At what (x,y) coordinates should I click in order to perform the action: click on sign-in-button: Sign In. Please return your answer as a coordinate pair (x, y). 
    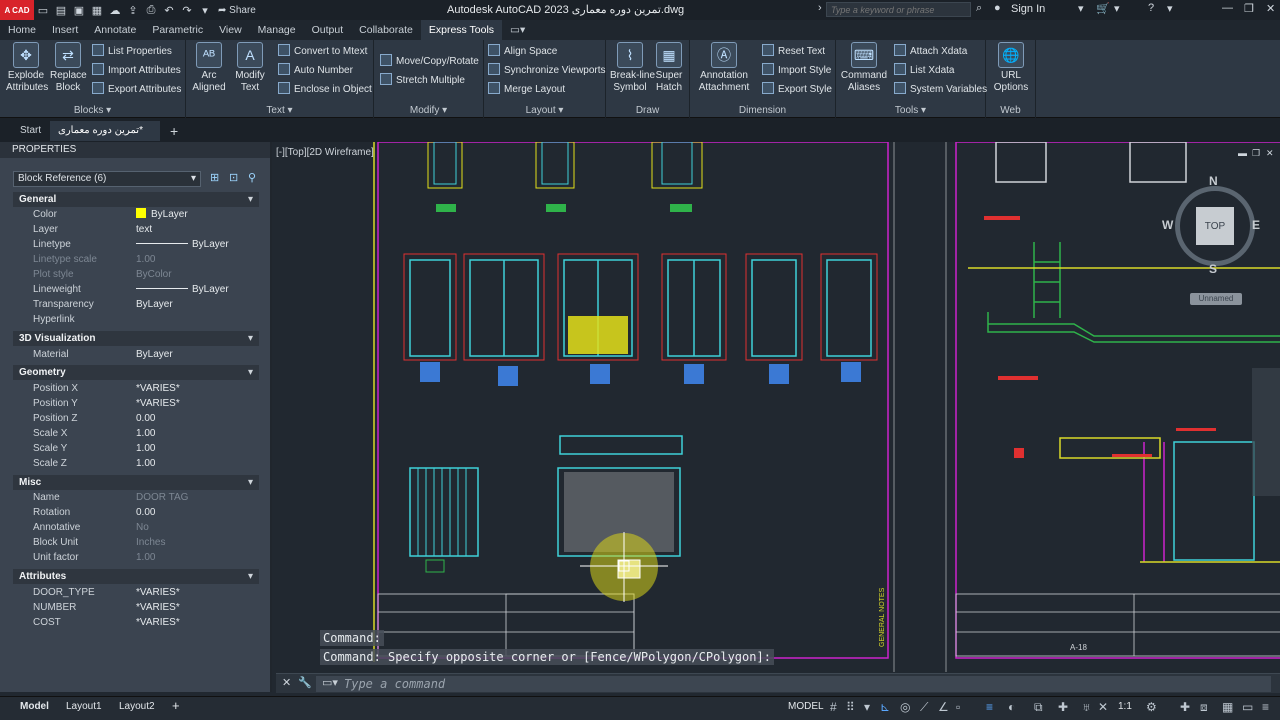
    Looking at the image, I should click on (1028, 9).